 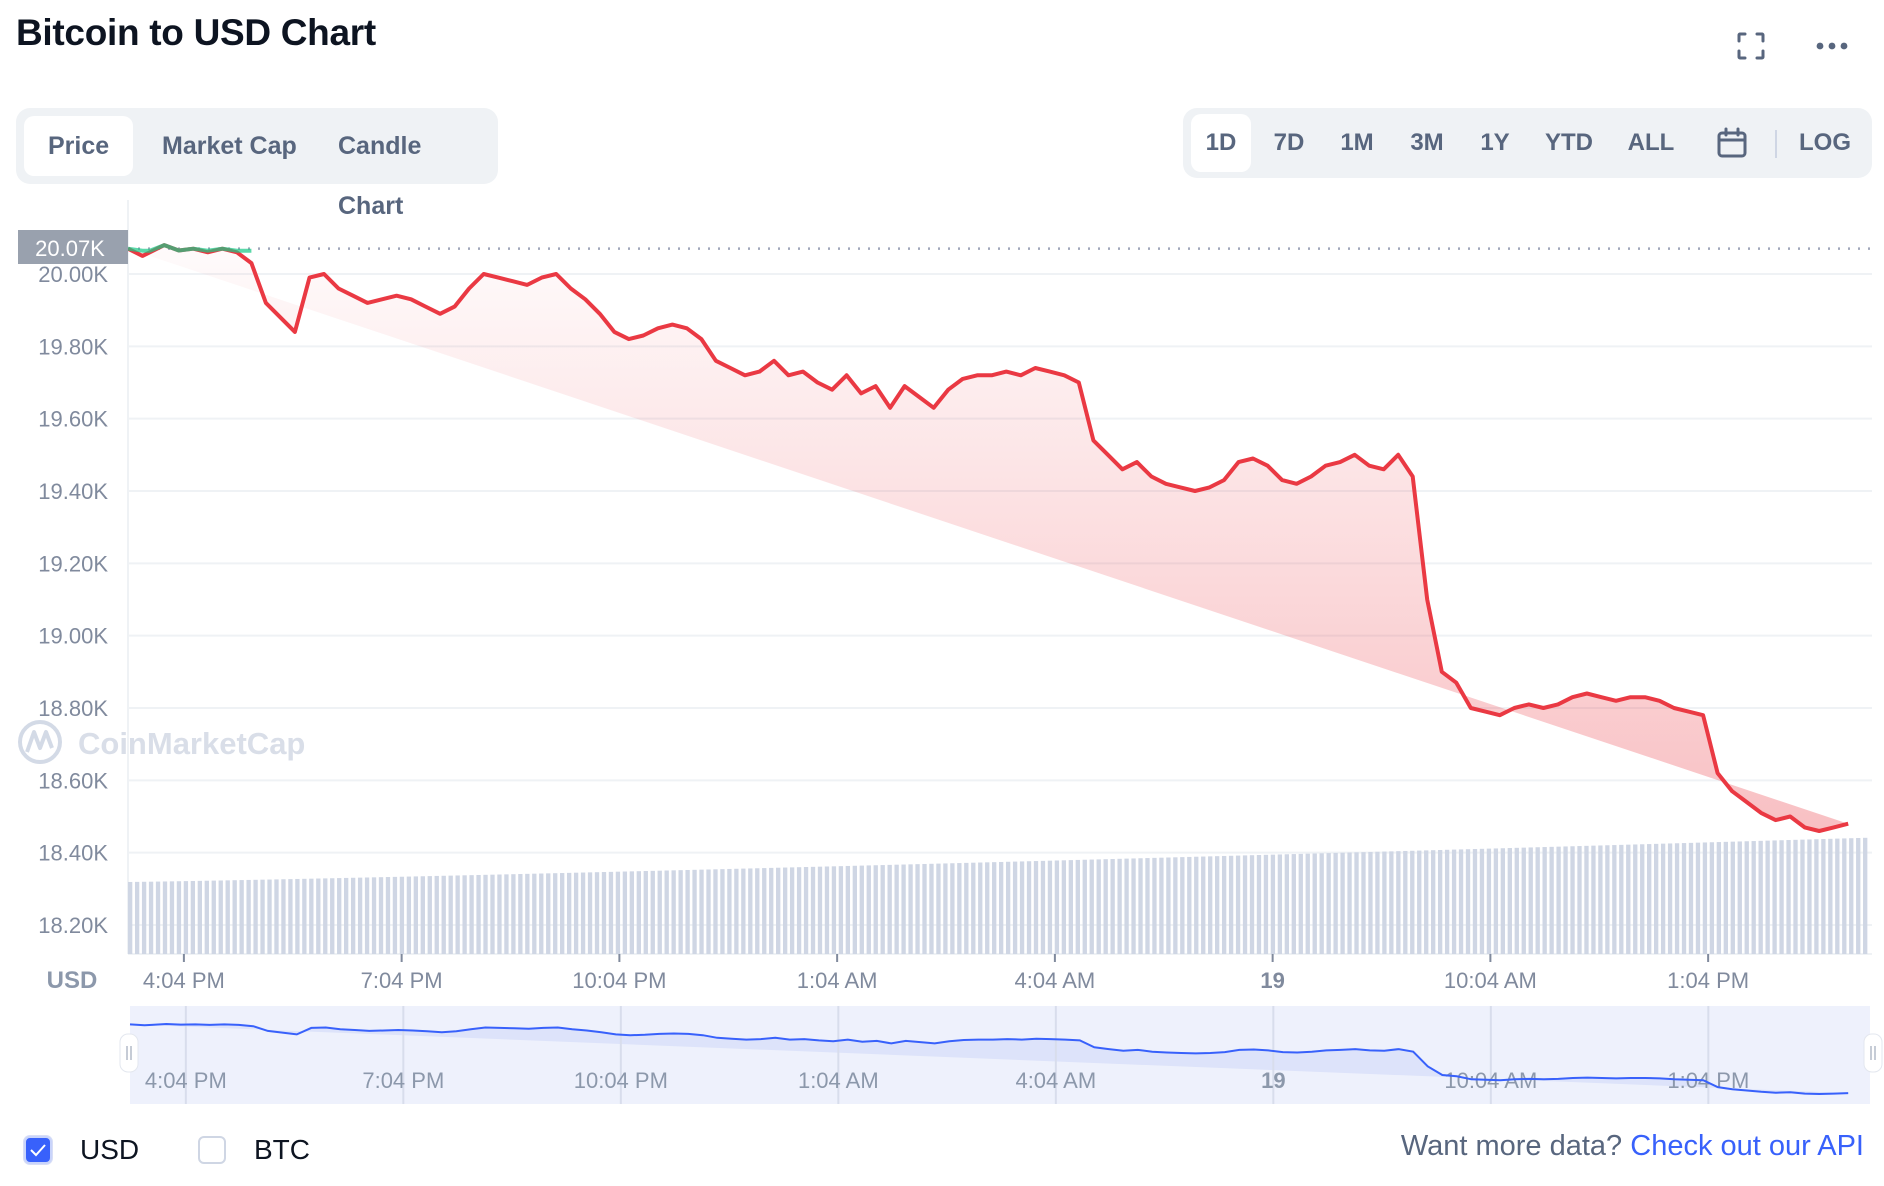 I want to click on y-tick-label: 18.80K, so click(x=73, y=708).